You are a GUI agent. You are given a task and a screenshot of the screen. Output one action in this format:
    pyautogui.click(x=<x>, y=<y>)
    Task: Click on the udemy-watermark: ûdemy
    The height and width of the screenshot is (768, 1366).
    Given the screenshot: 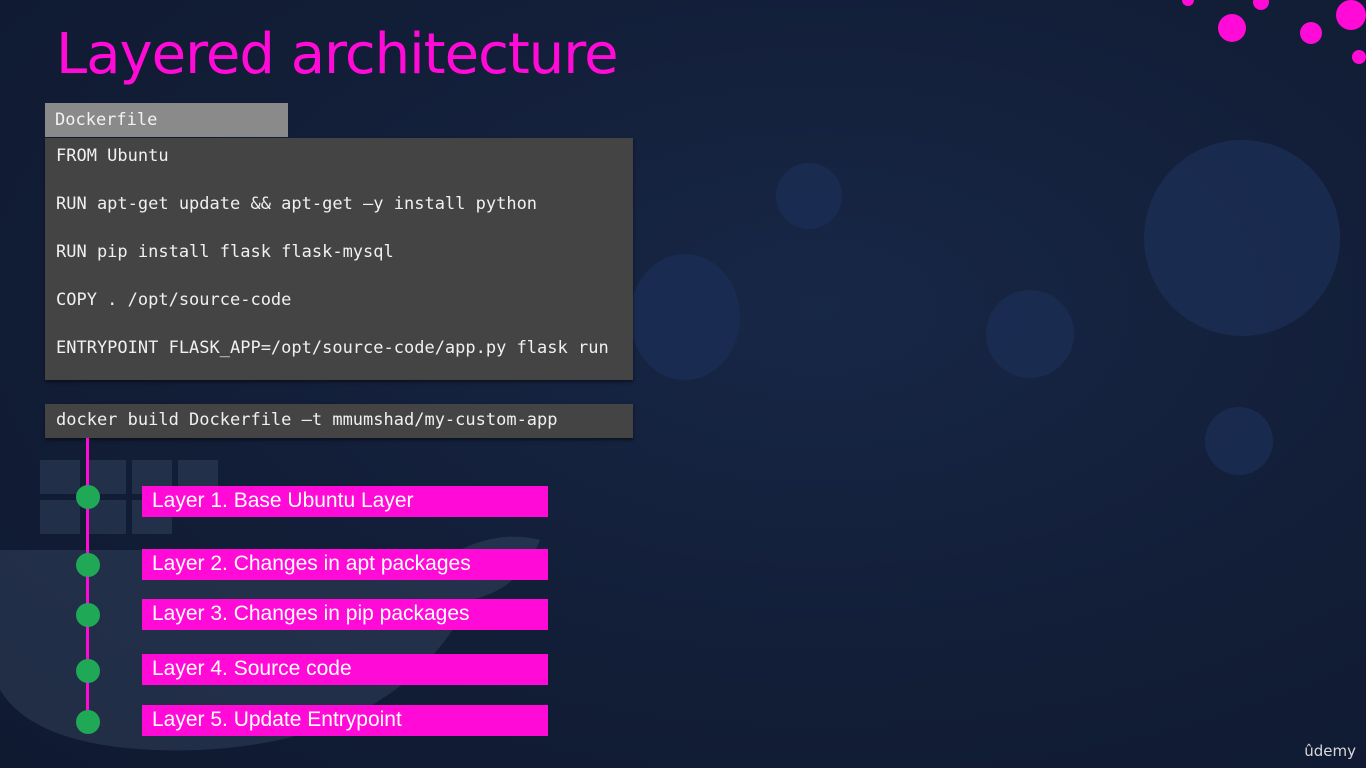 What is the action you would take?
    pyautogui.click(x=1330, y=751)
    